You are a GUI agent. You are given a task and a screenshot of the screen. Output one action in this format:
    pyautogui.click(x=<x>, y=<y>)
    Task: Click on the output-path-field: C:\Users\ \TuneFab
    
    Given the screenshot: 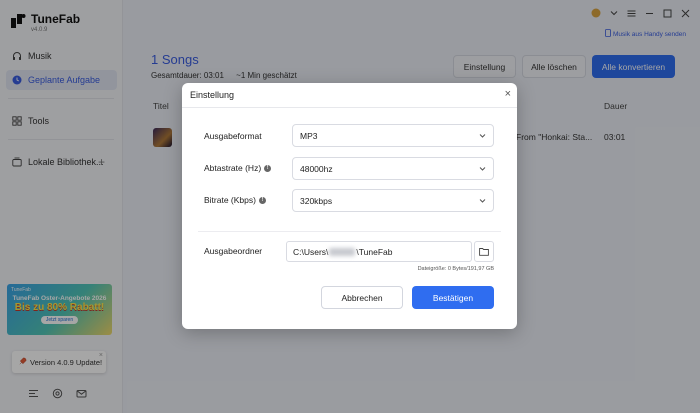 What is the action you would take?
    pyautogui.click(x=379, y=251)
    